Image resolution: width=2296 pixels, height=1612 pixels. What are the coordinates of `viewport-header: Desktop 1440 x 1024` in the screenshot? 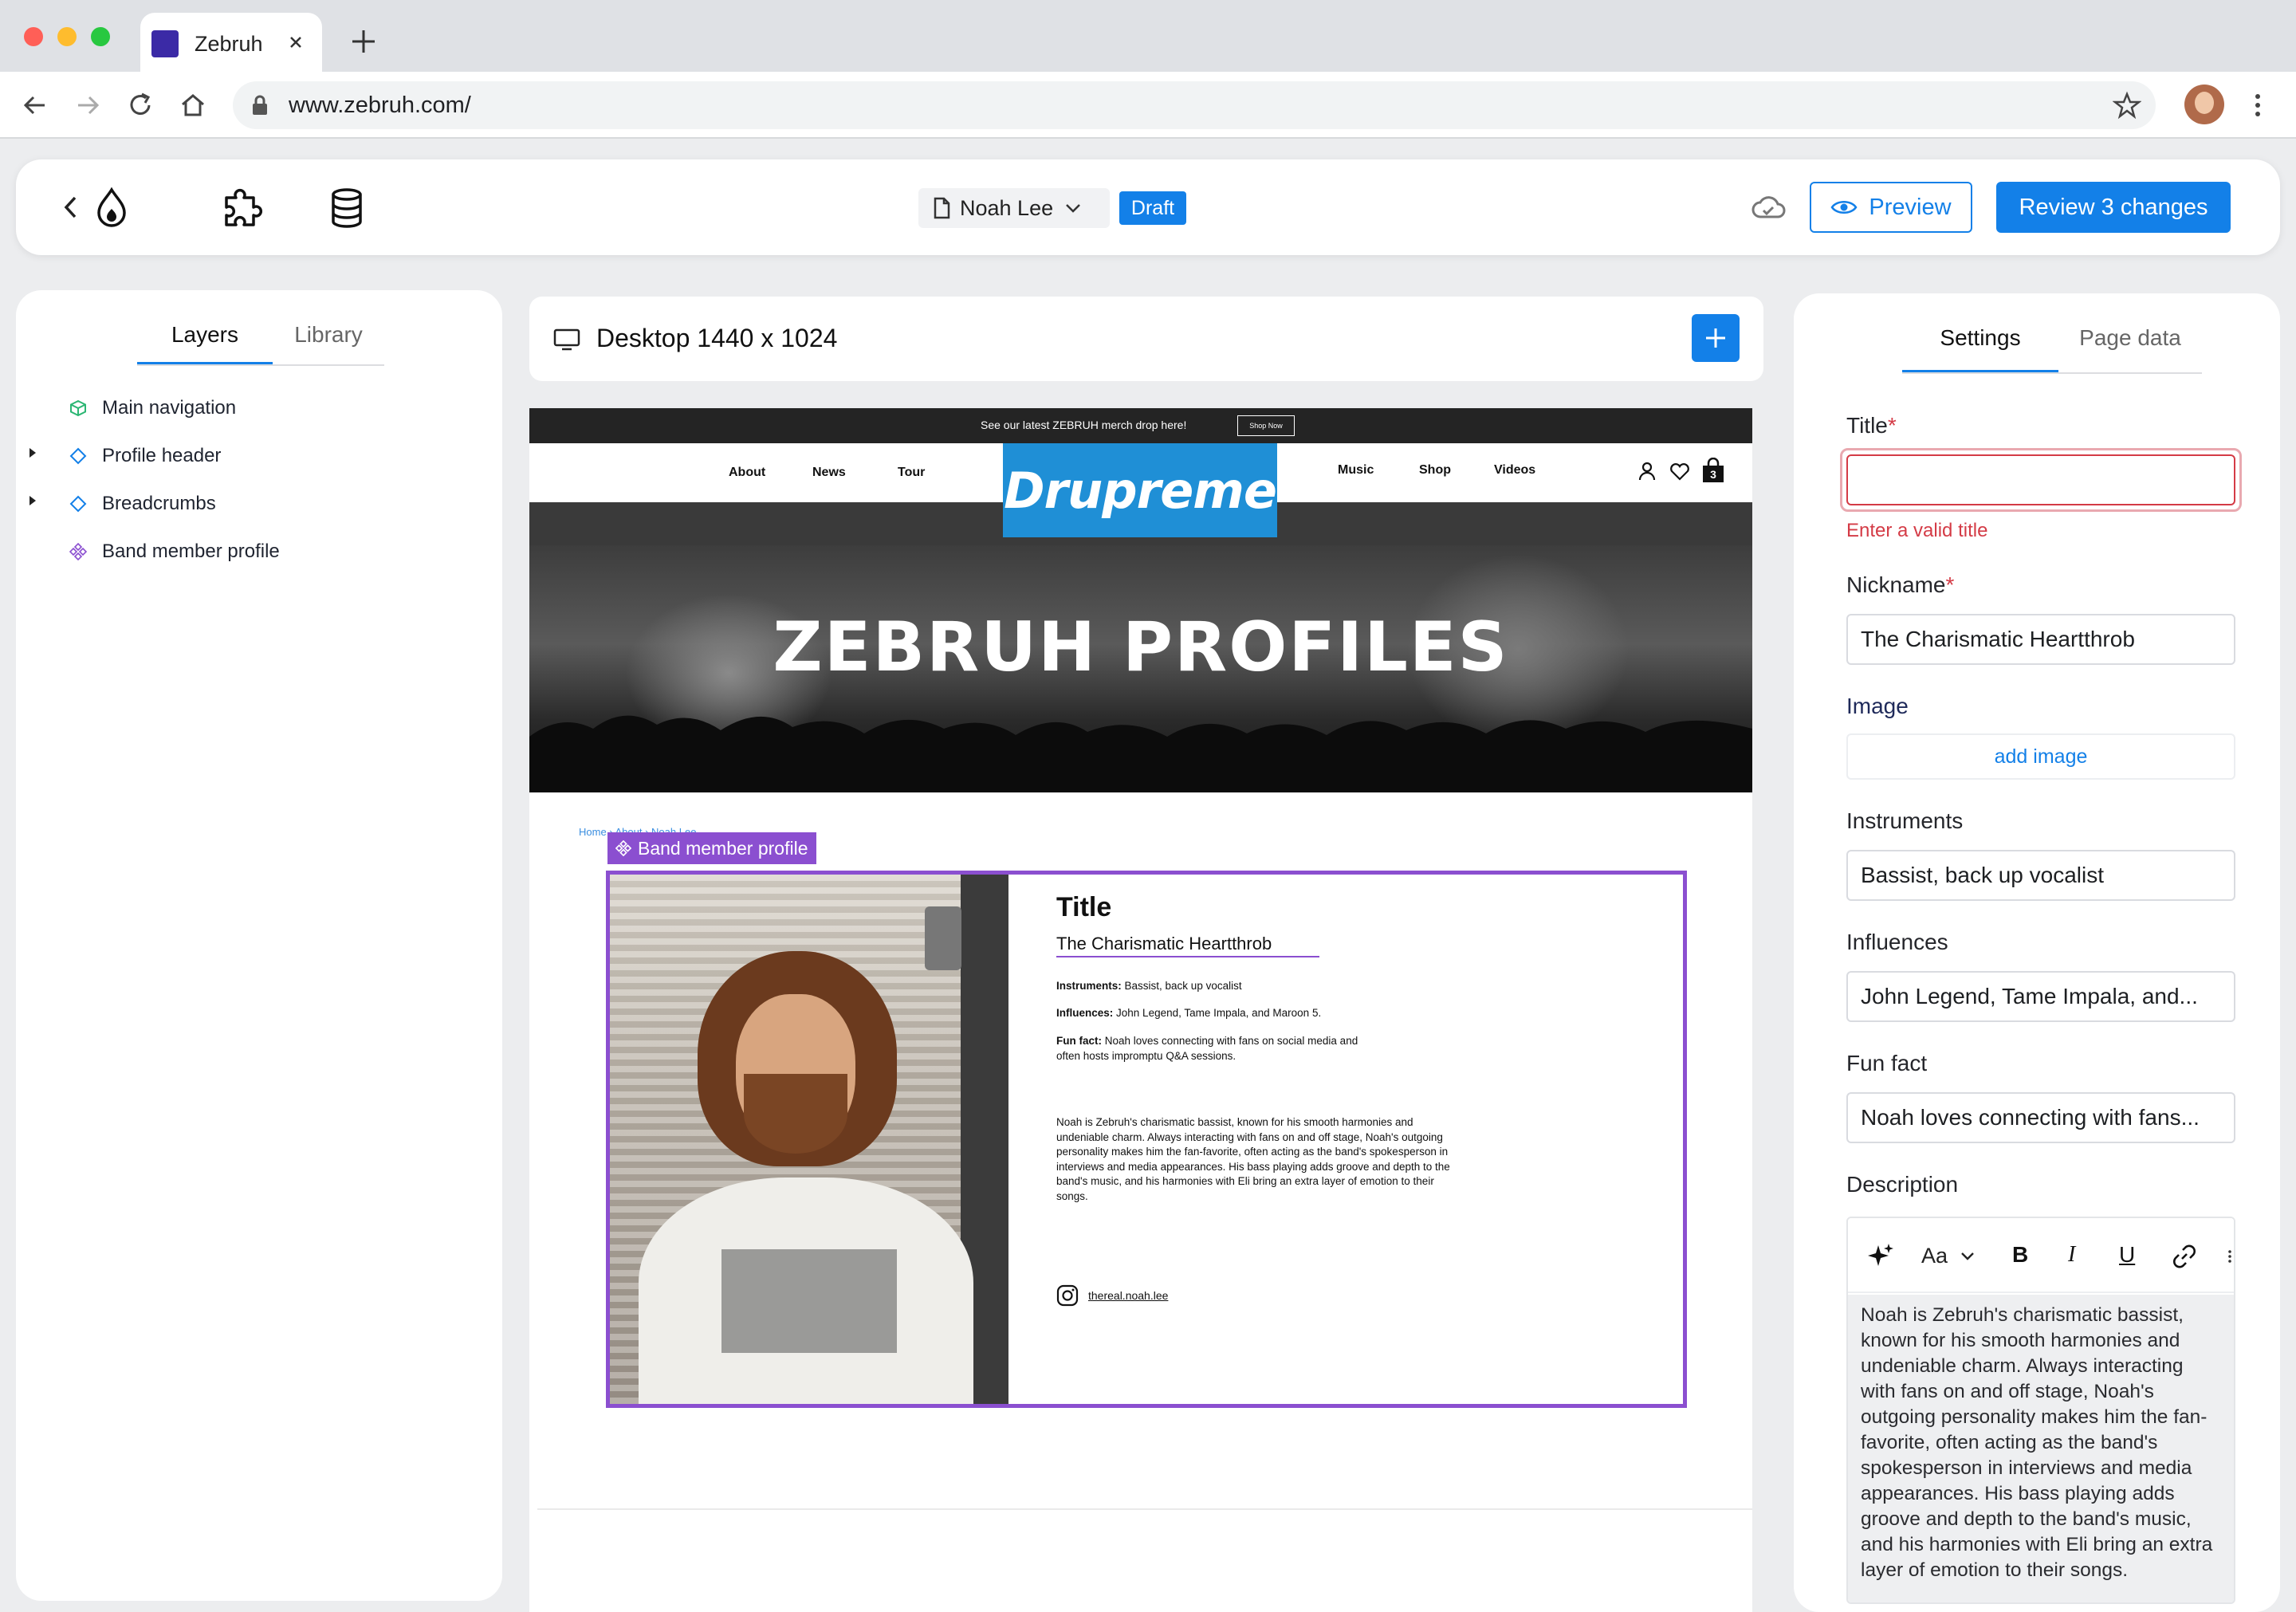 It's located at (1146, 339).